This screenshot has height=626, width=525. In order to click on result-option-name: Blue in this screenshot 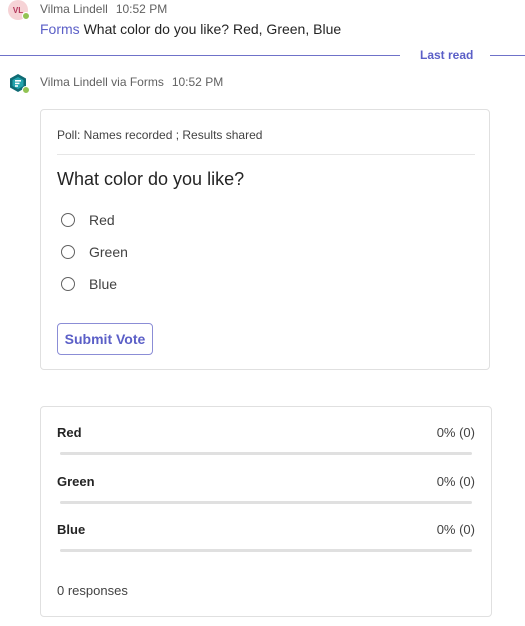, I will do `click(71, 529)`.